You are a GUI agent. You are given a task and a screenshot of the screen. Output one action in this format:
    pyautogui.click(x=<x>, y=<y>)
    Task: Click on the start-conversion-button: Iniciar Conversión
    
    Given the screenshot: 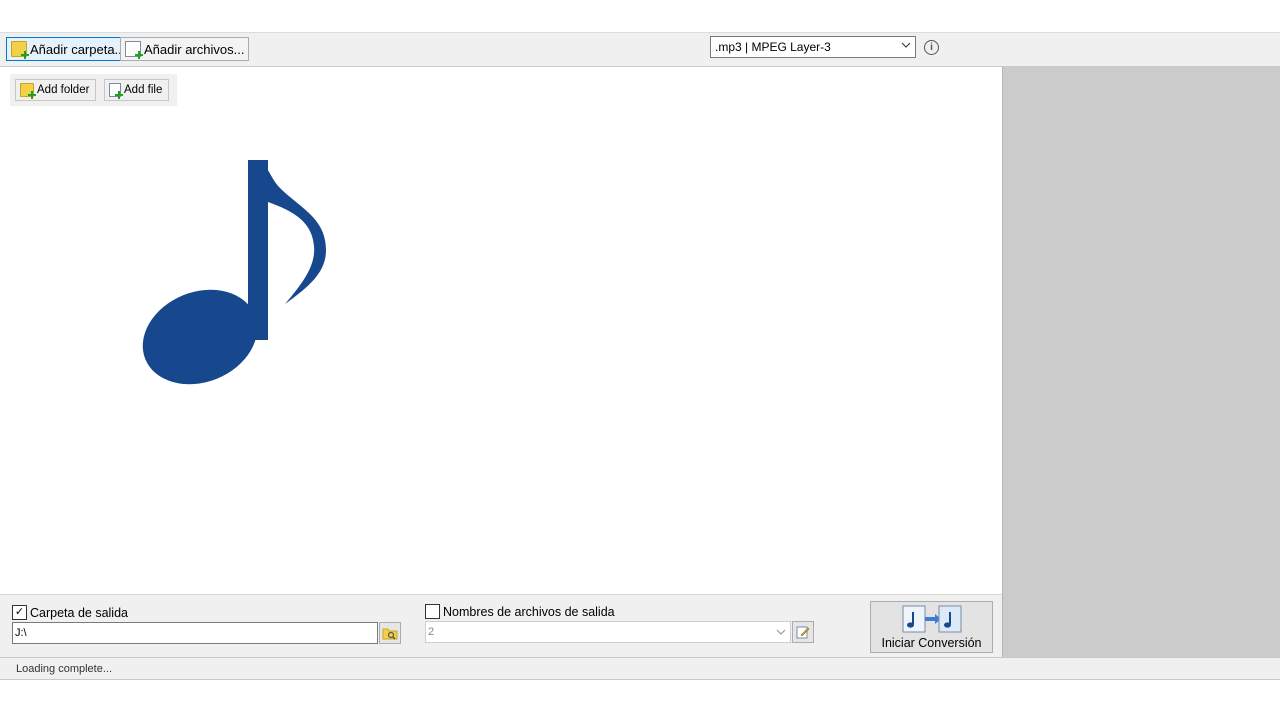 What is the action you would take?
    pyautogui.click(x=931, y=627)
    